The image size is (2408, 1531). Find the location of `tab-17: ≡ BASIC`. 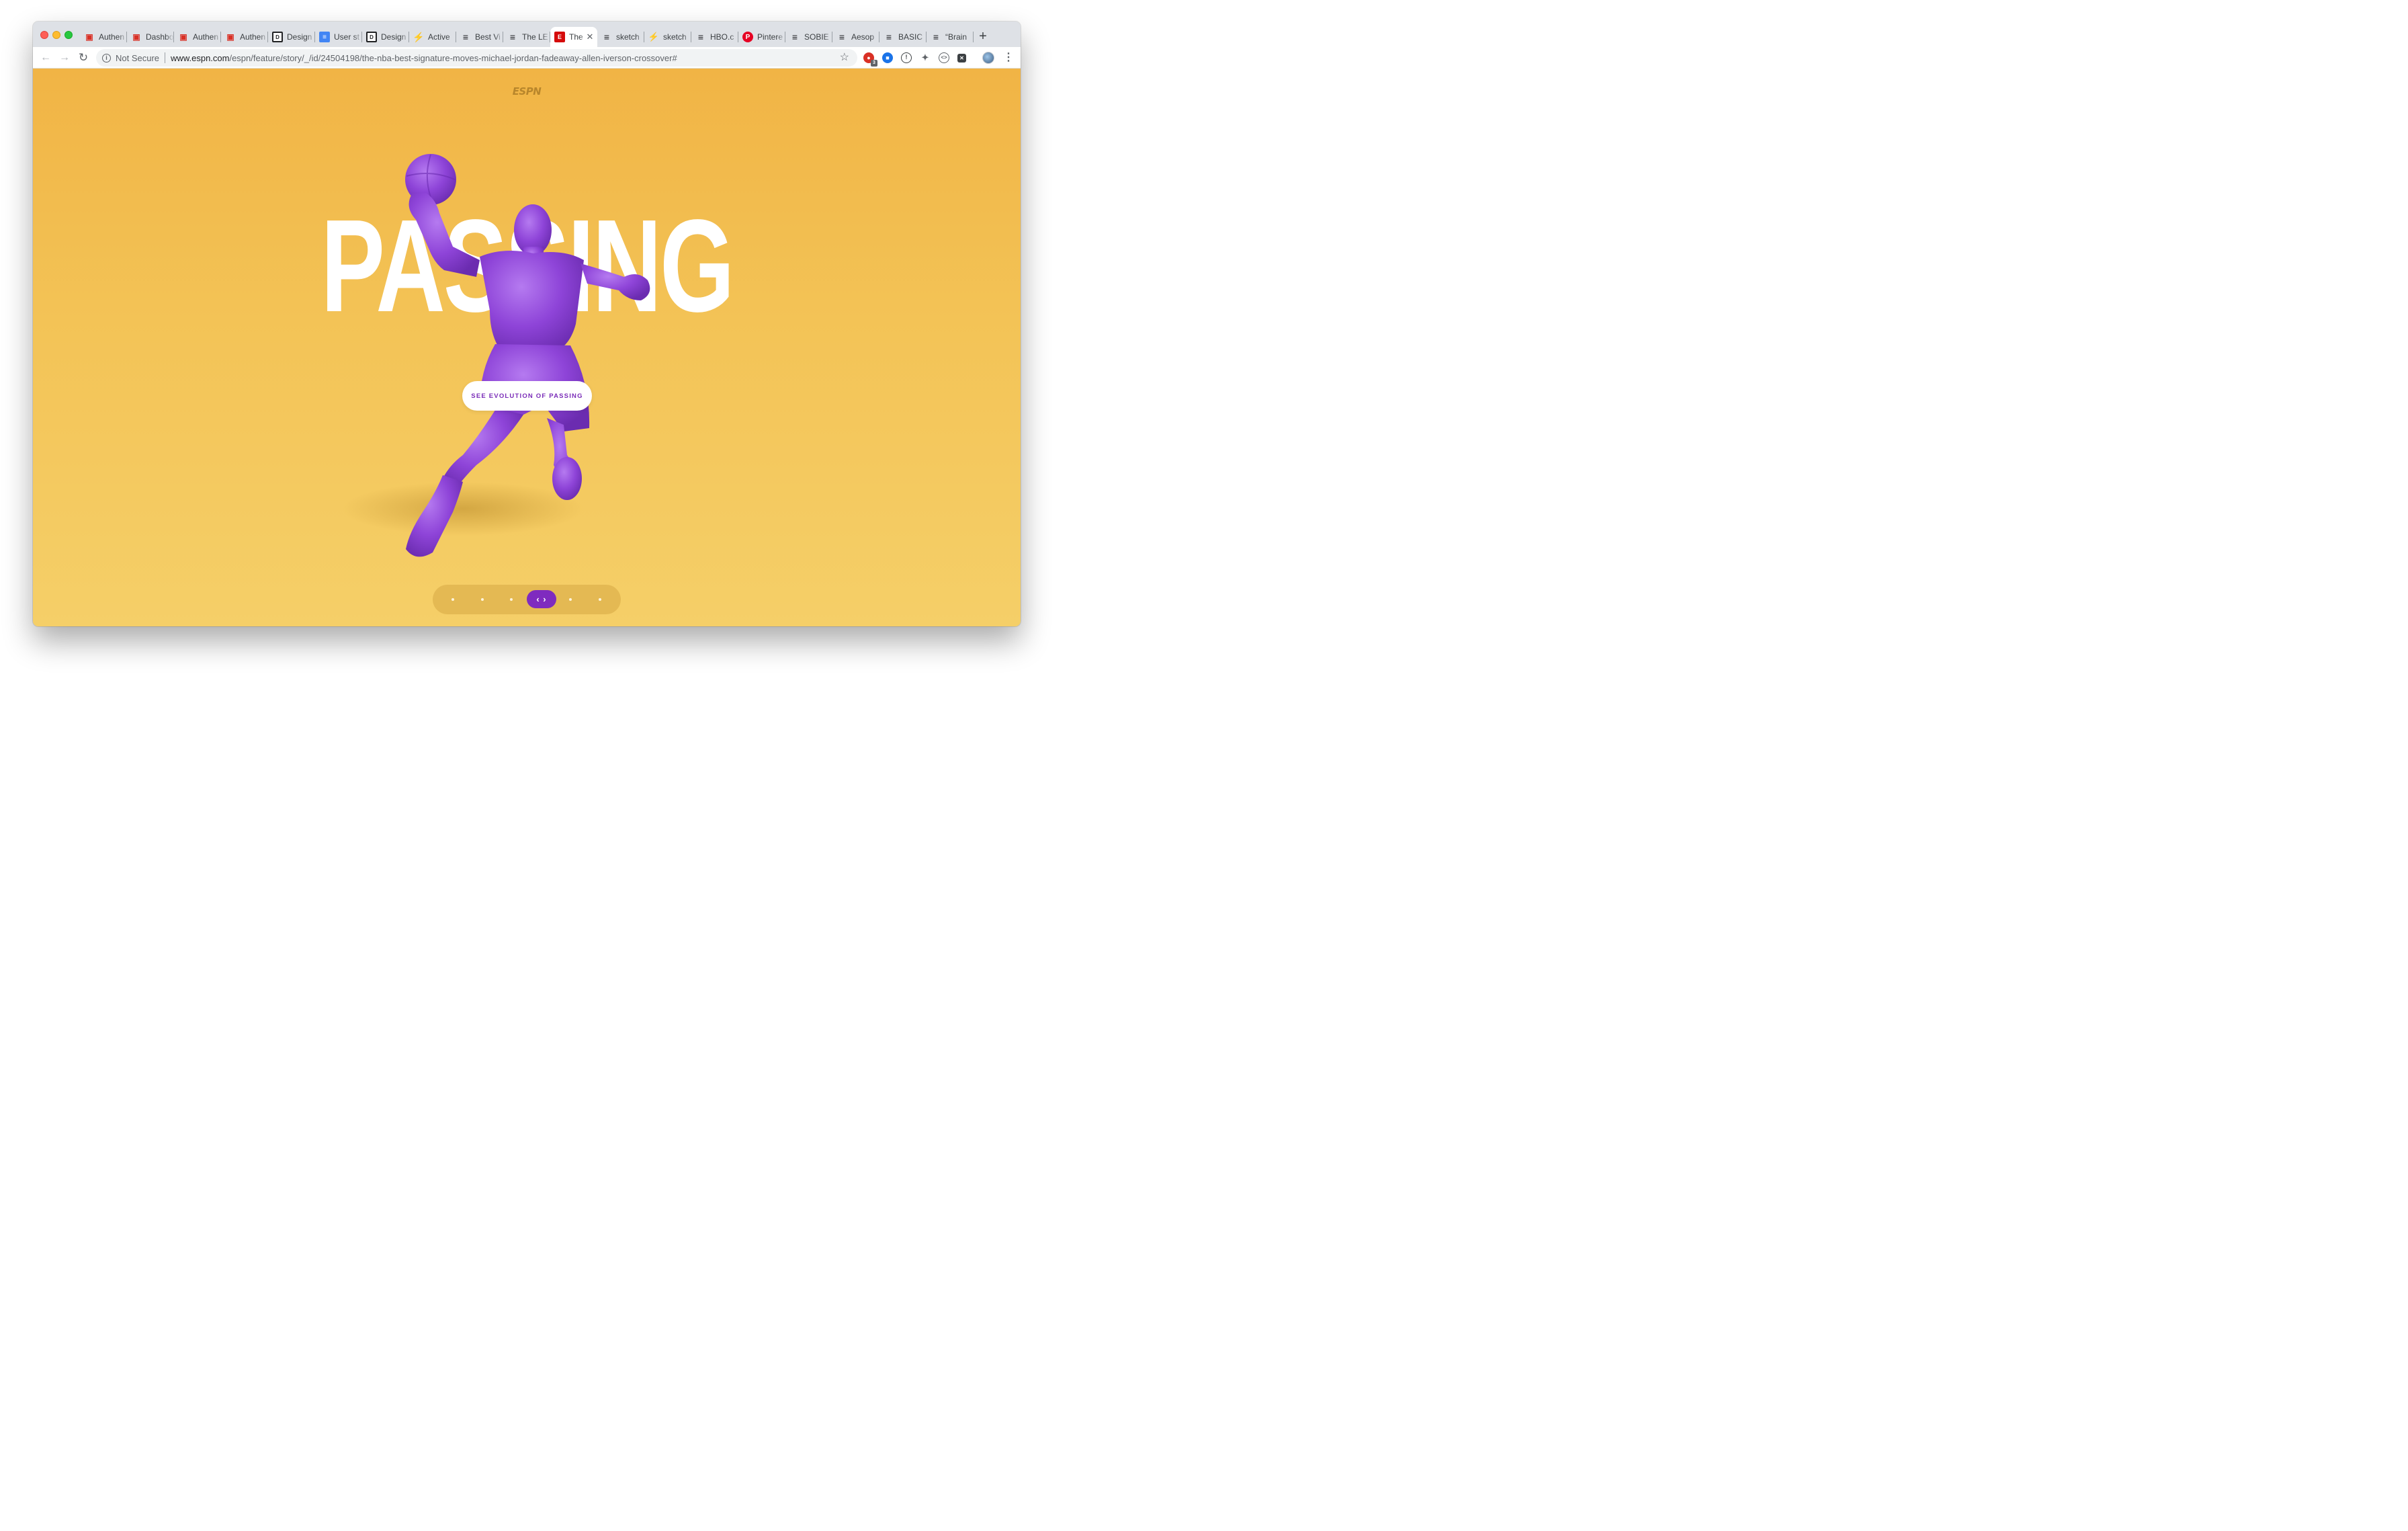

tab-17: ≡ BASIC is located at coordinates (903, 37).